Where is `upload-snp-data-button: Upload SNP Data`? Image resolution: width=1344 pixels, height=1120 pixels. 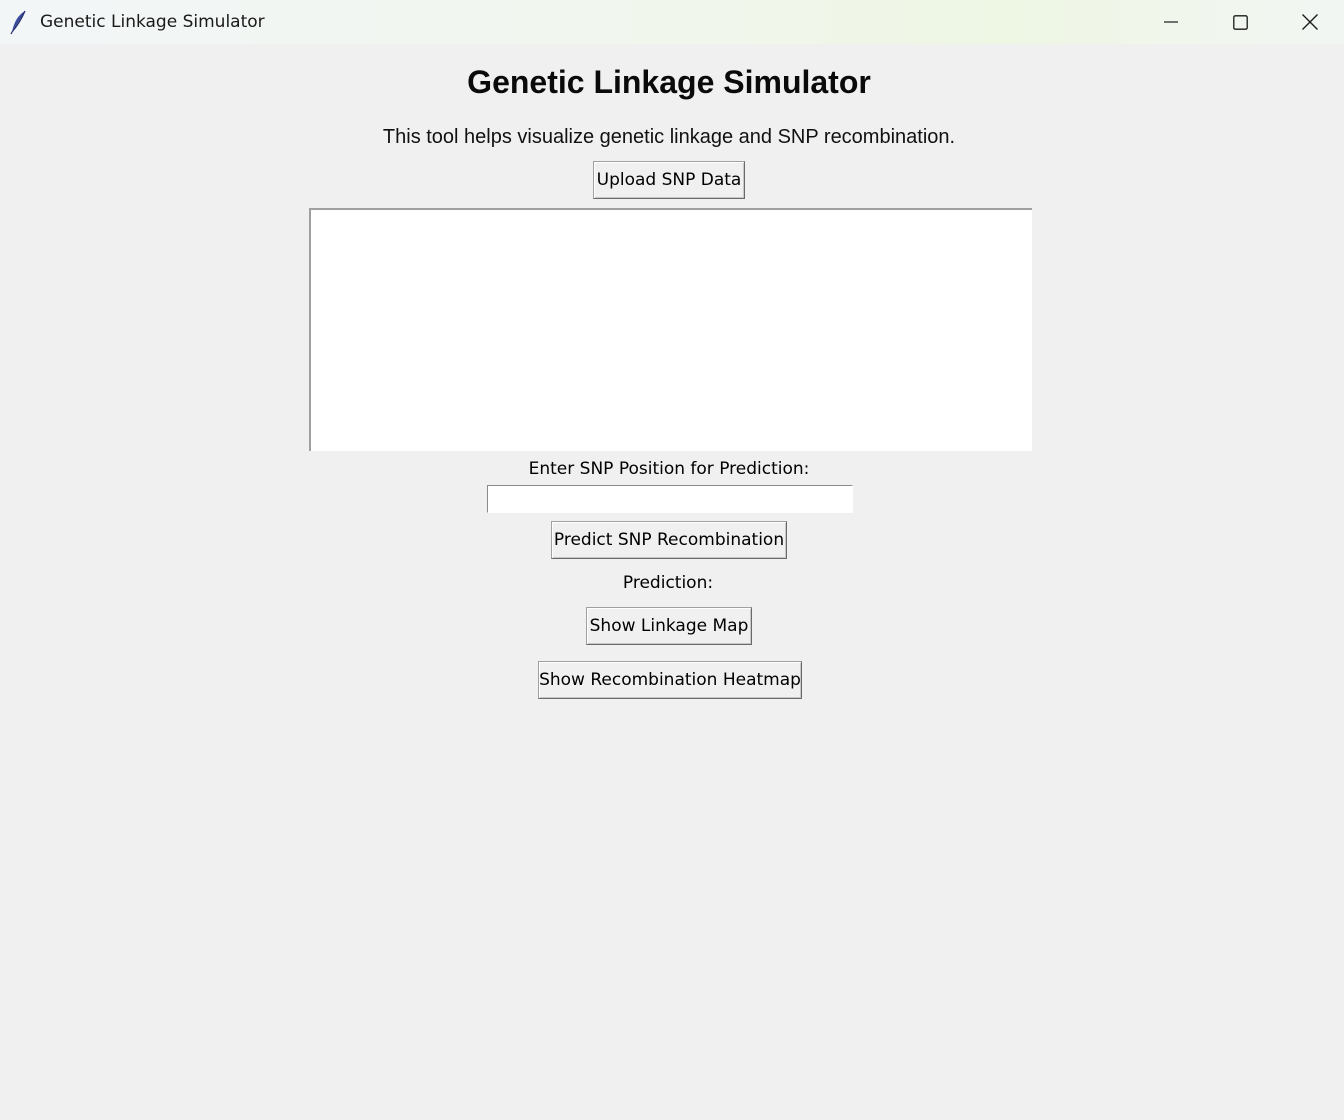 upload-snp-data-button: Upload SNP Data is located at coordinates (669, 180).